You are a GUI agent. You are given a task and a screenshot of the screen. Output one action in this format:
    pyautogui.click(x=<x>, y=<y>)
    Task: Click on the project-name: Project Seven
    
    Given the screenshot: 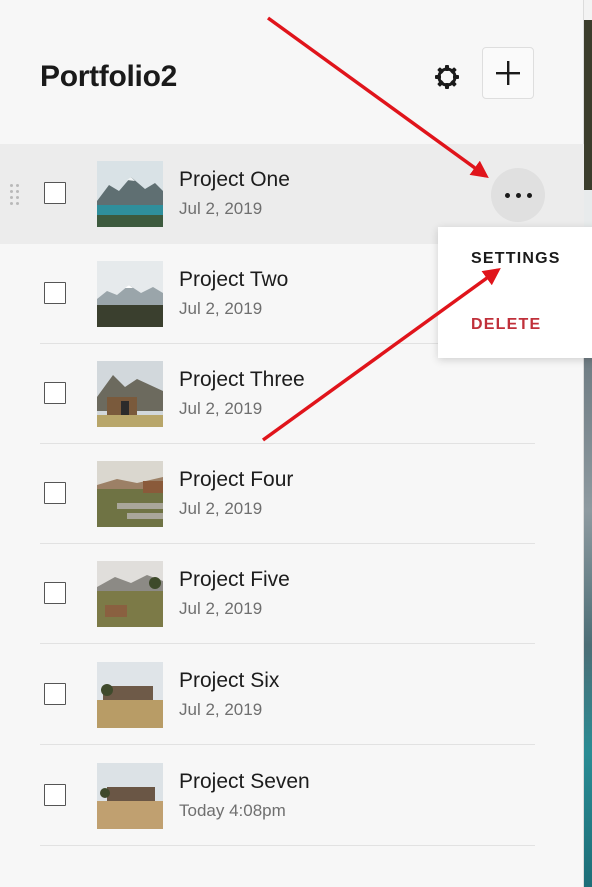 What is the action you would take?
    pyautogui.click(x=244, y=781)
    